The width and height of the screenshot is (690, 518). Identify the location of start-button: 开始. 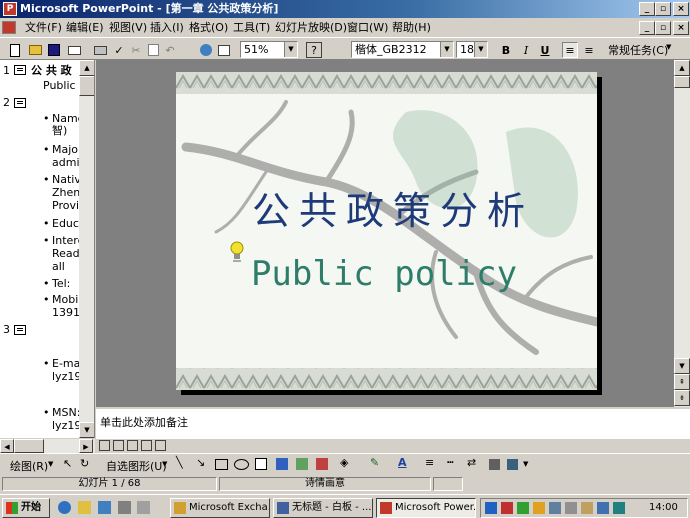
(26, 508).